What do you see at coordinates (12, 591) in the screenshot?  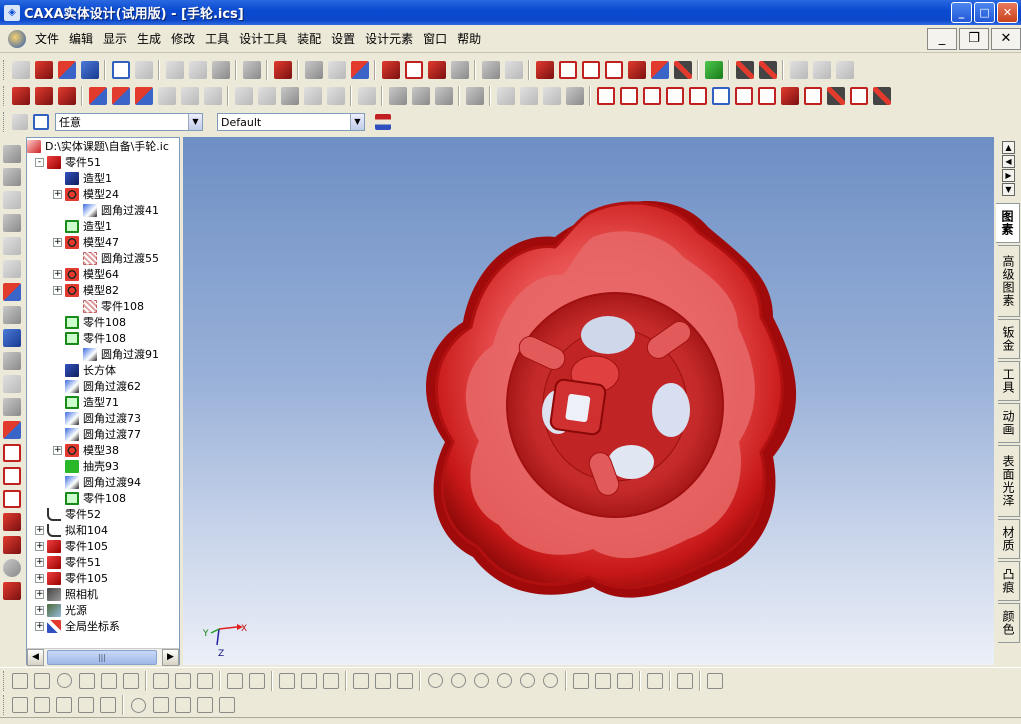 I see `text-tool-icon` at bounding box center [12, 591].